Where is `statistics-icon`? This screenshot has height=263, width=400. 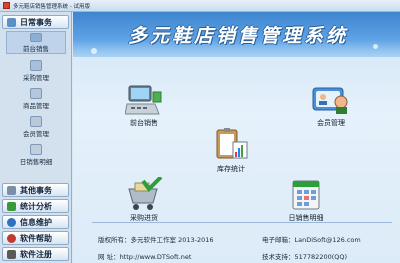 statistics-icon is located at coordinates (11, 206).